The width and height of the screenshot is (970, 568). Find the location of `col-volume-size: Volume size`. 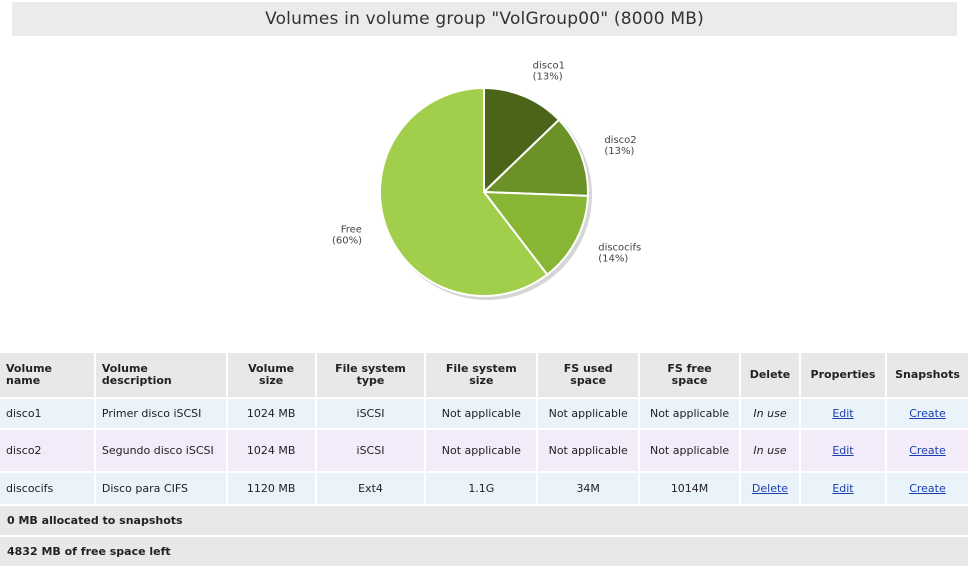

col-volume-size: Volume size is located at coordinates (271, 376).